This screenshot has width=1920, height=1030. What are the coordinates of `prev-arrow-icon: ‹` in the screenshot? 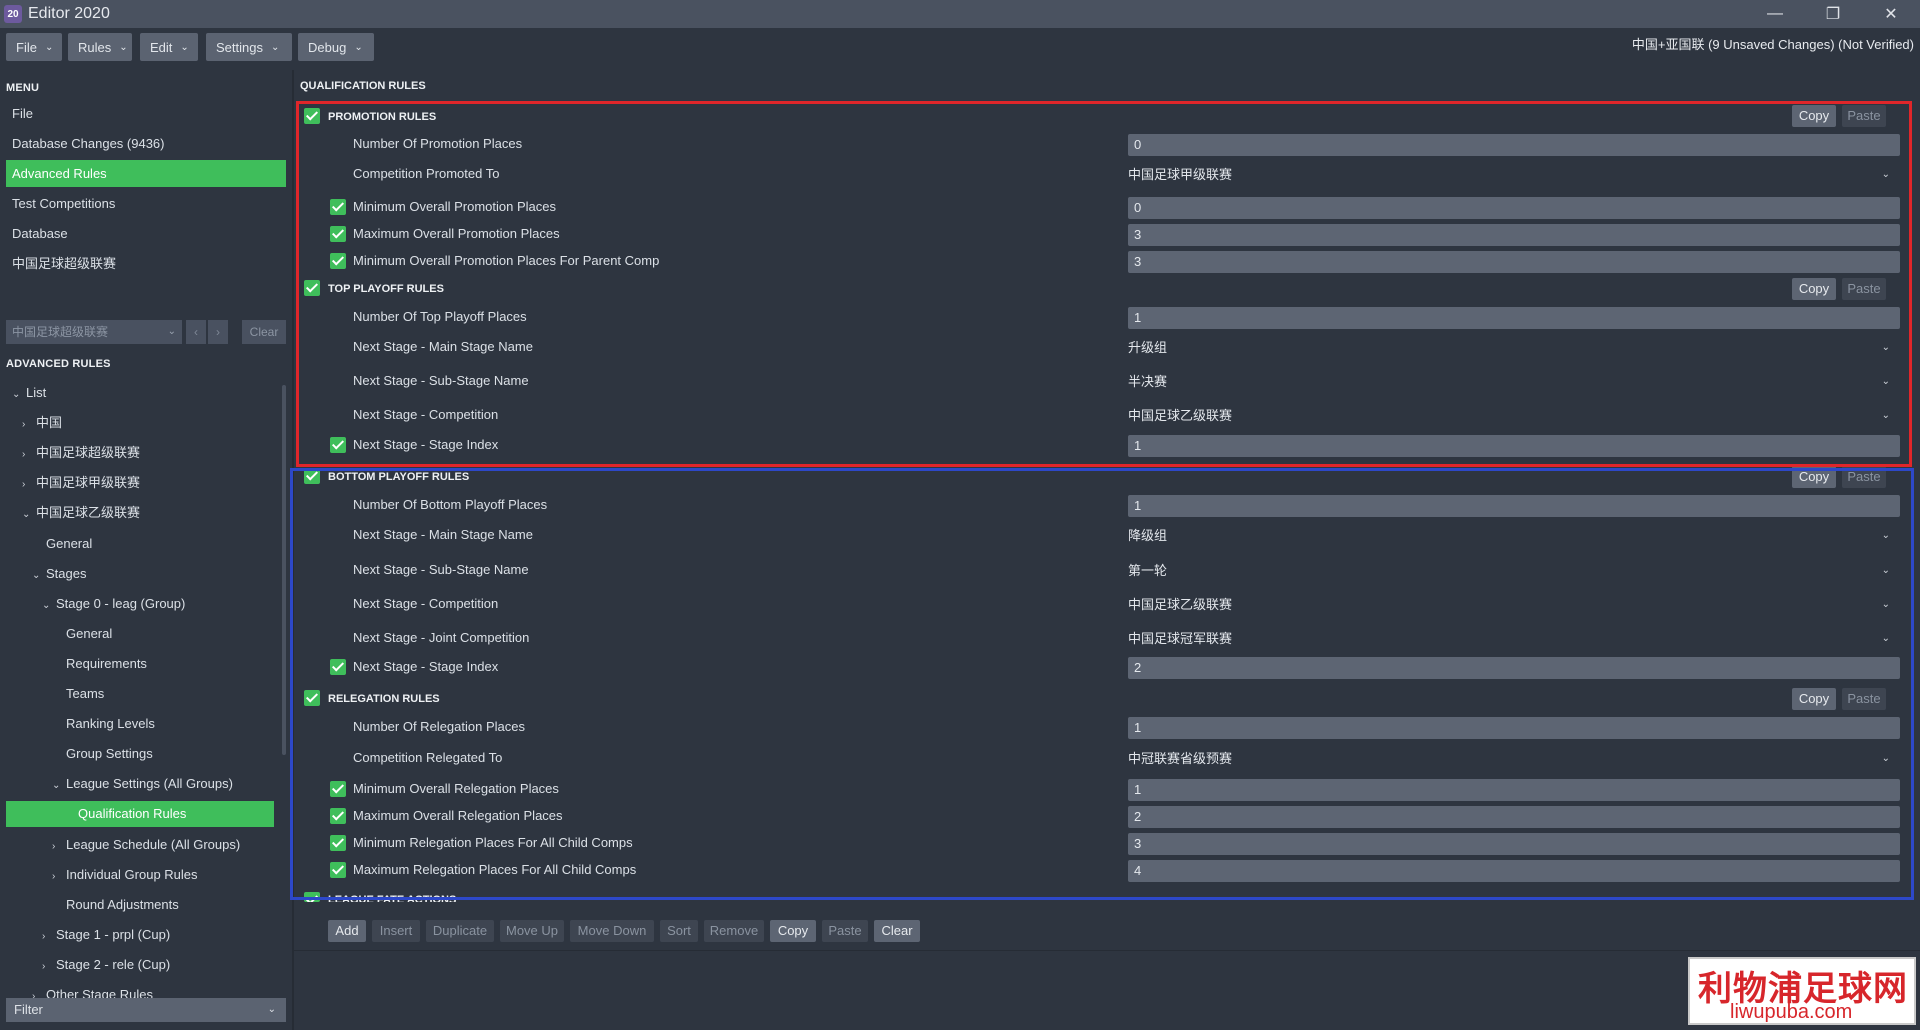 It's located at (196, 332).